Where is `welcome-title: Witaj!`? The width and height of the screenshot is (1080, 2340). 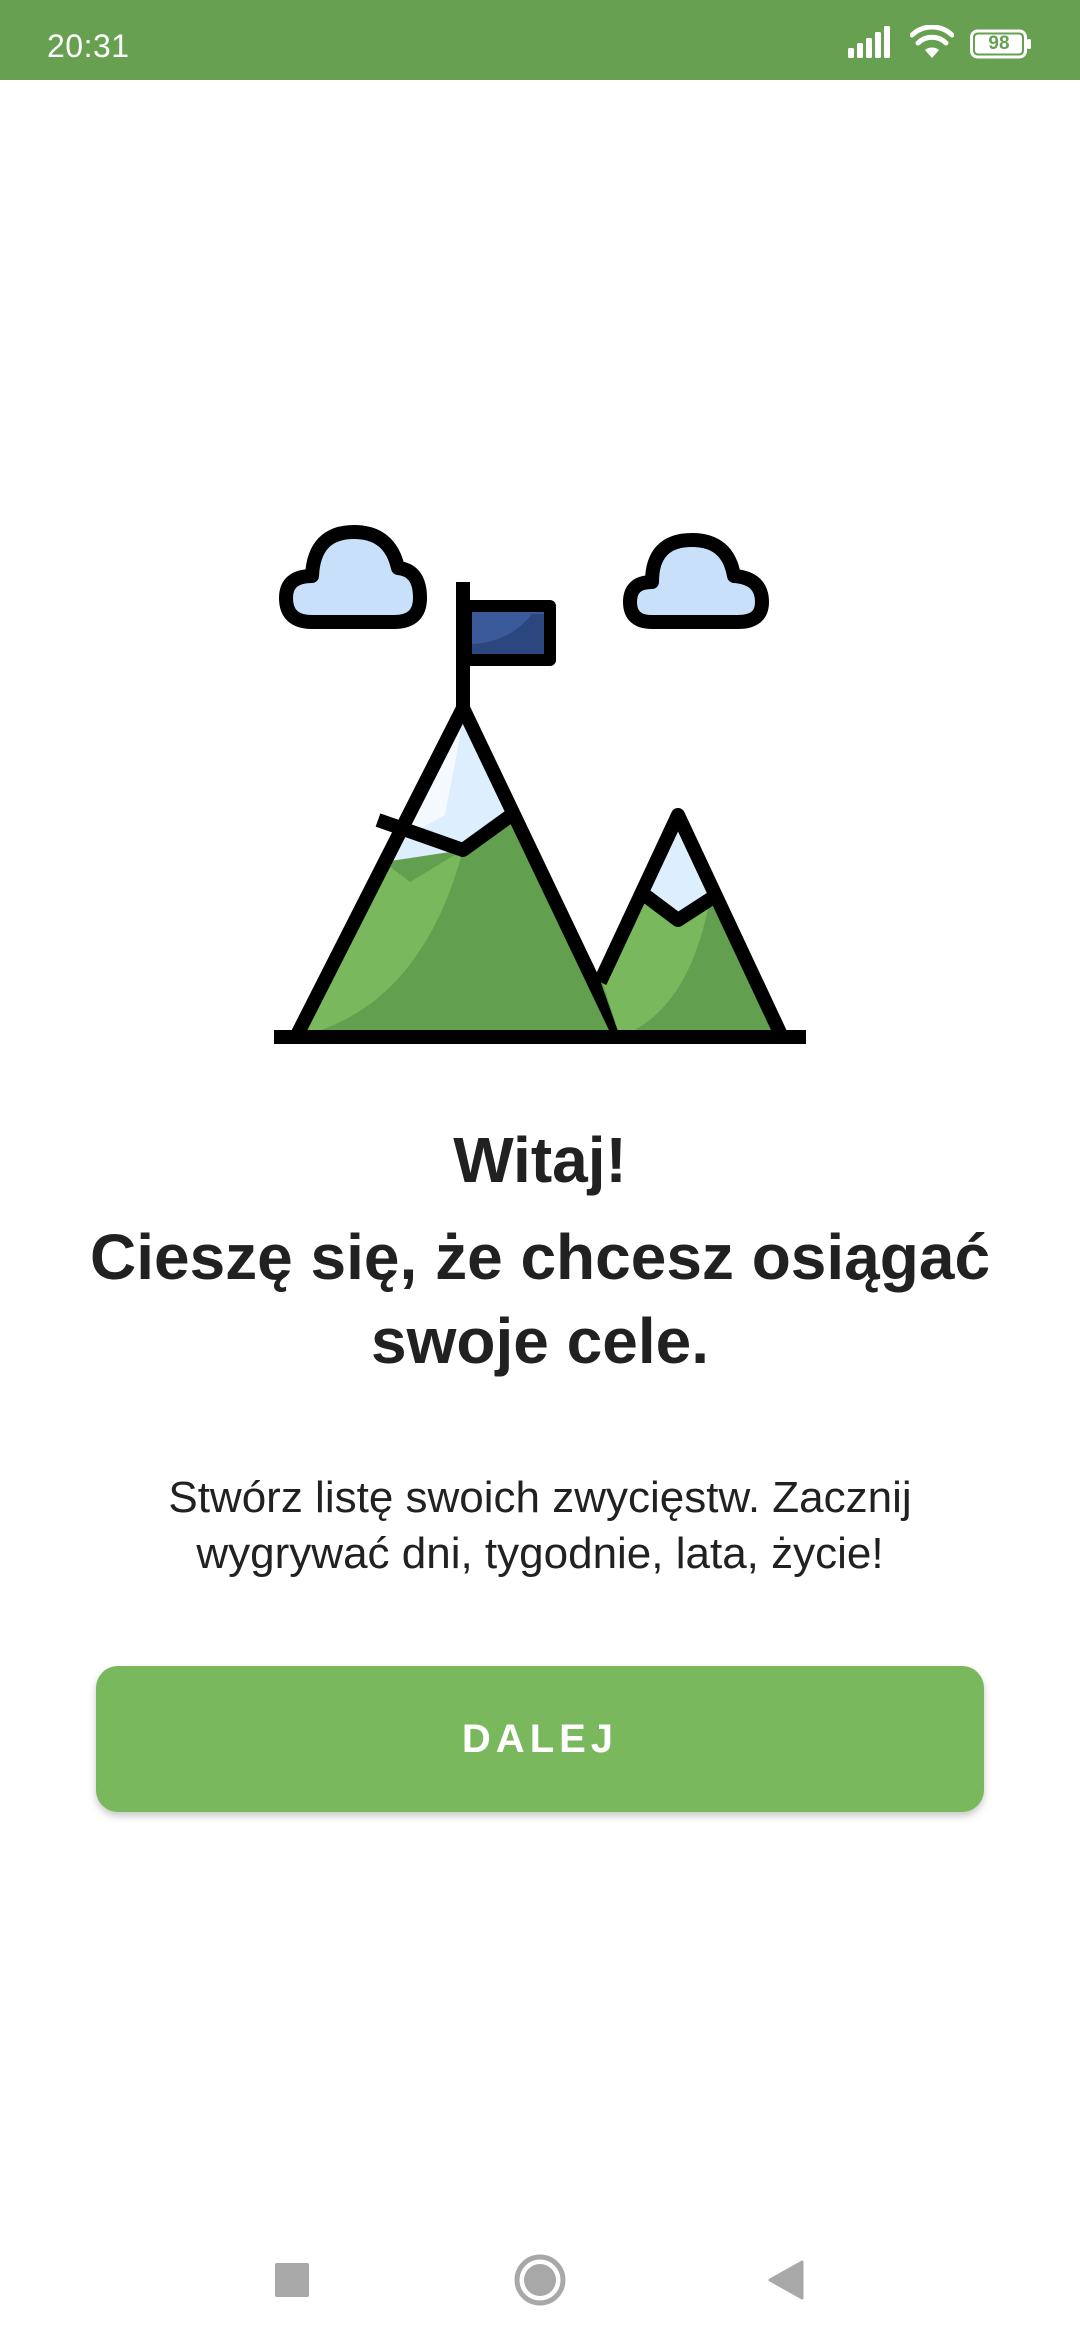
welcome-title: Witaj! is located at coordinates (540, 1160).